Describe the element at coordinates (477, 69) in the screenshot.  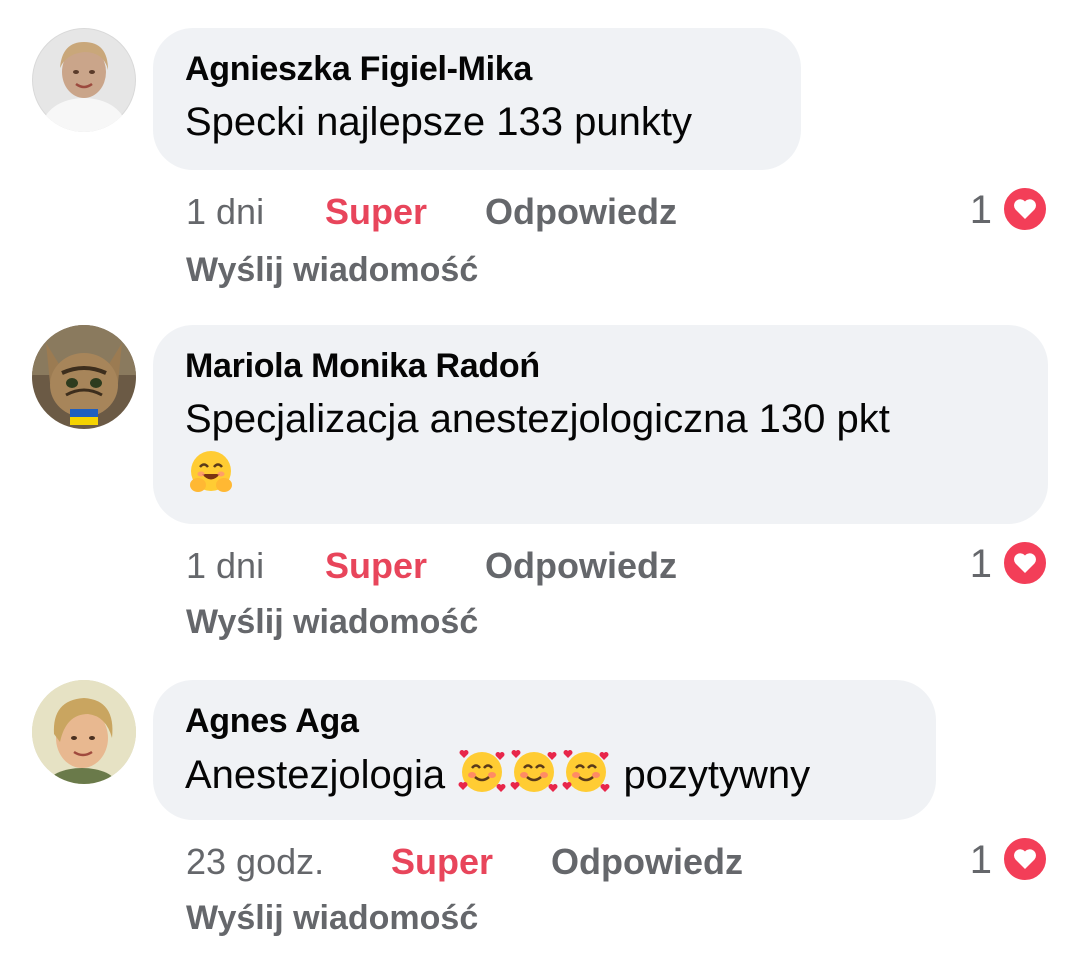
I see `author-name: Agnieszka Figiel-Mika` at that location.